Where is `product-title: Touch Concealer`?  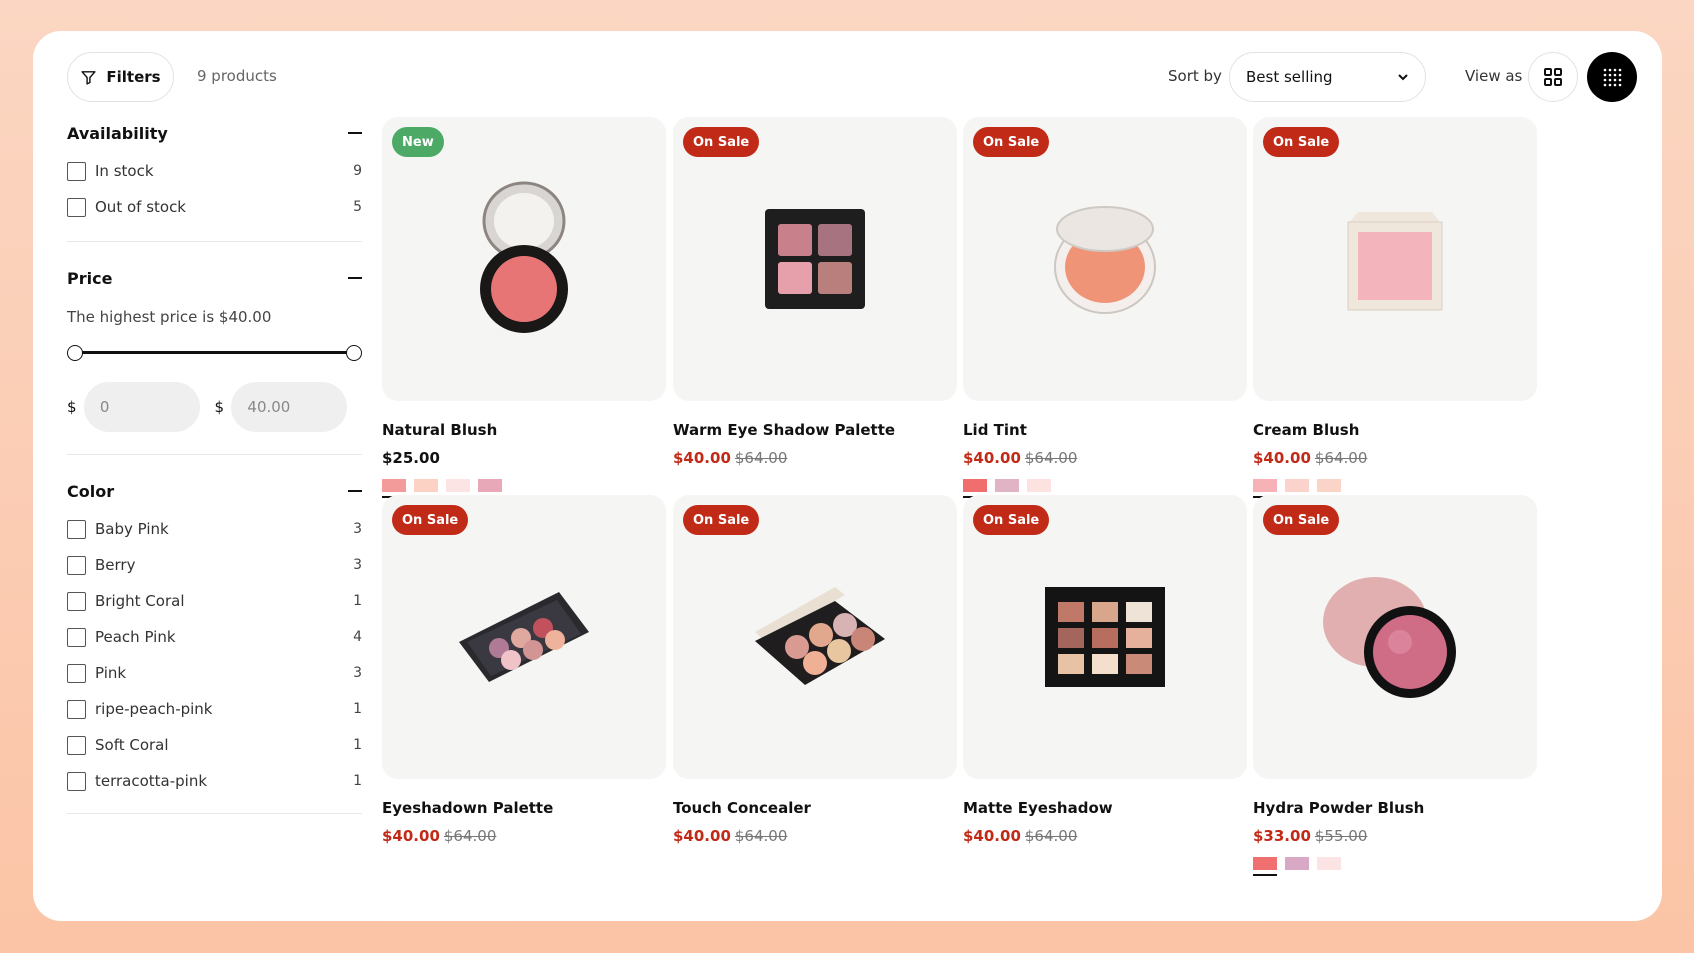 product-title: Touch Concealer is located at coordinates (815, 809).